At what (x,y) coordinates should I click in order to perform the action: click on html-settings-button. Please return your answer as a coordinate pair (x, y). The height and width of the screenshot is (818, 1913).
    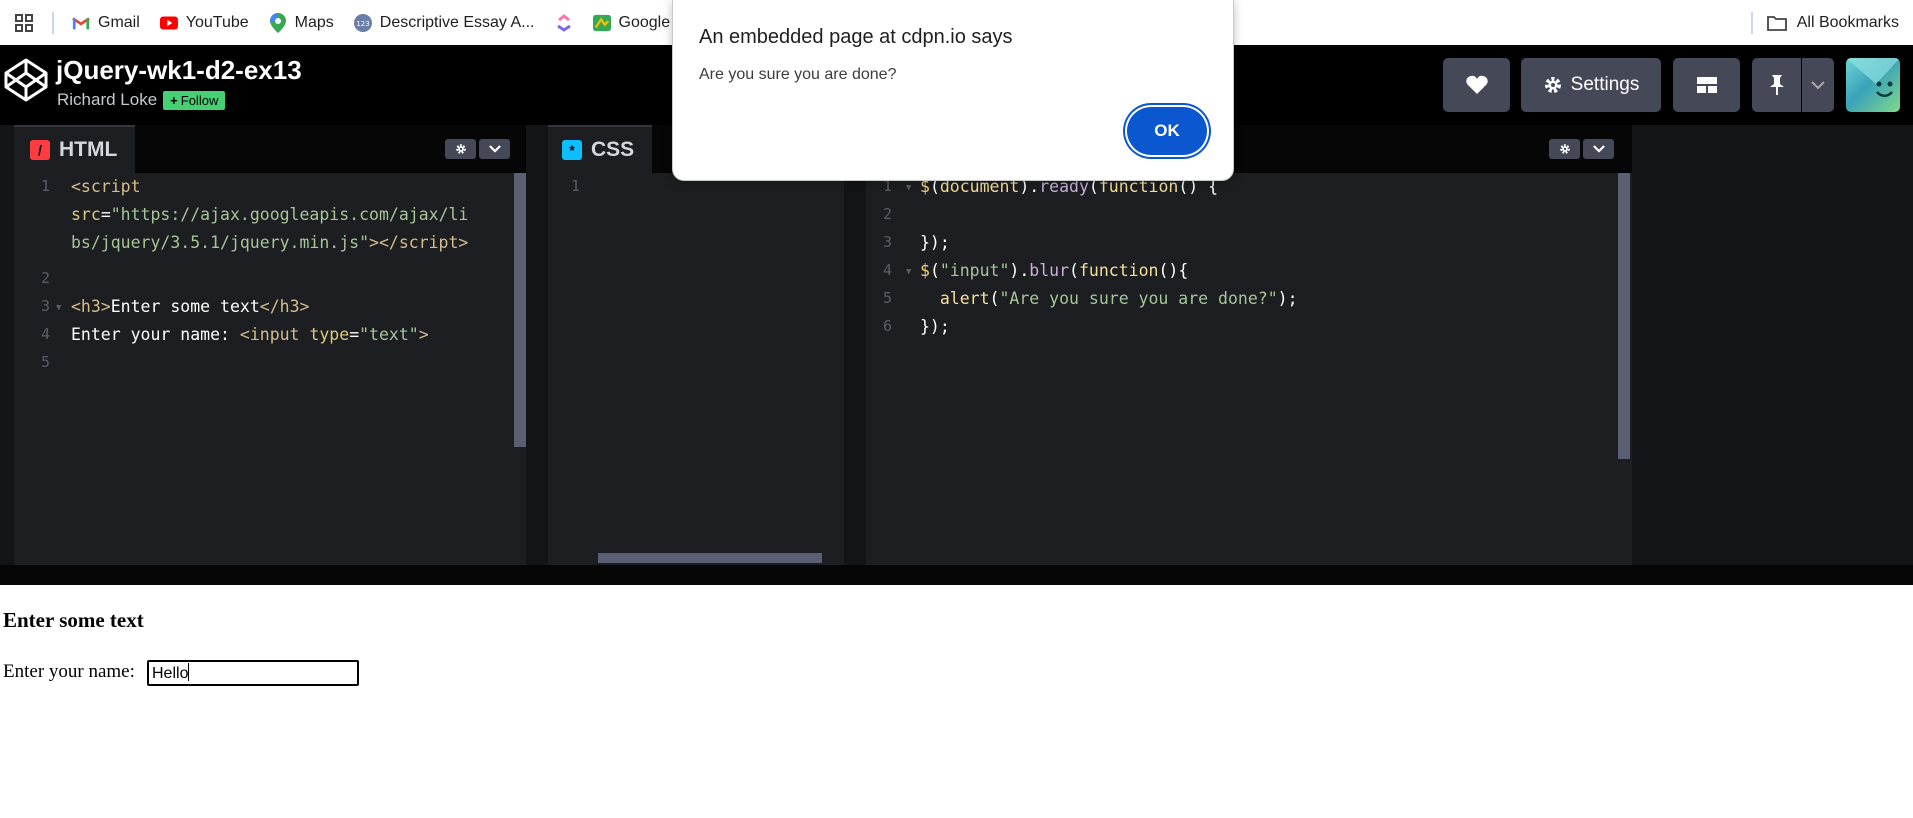
    Looking at the image, I should click on (460, 149).